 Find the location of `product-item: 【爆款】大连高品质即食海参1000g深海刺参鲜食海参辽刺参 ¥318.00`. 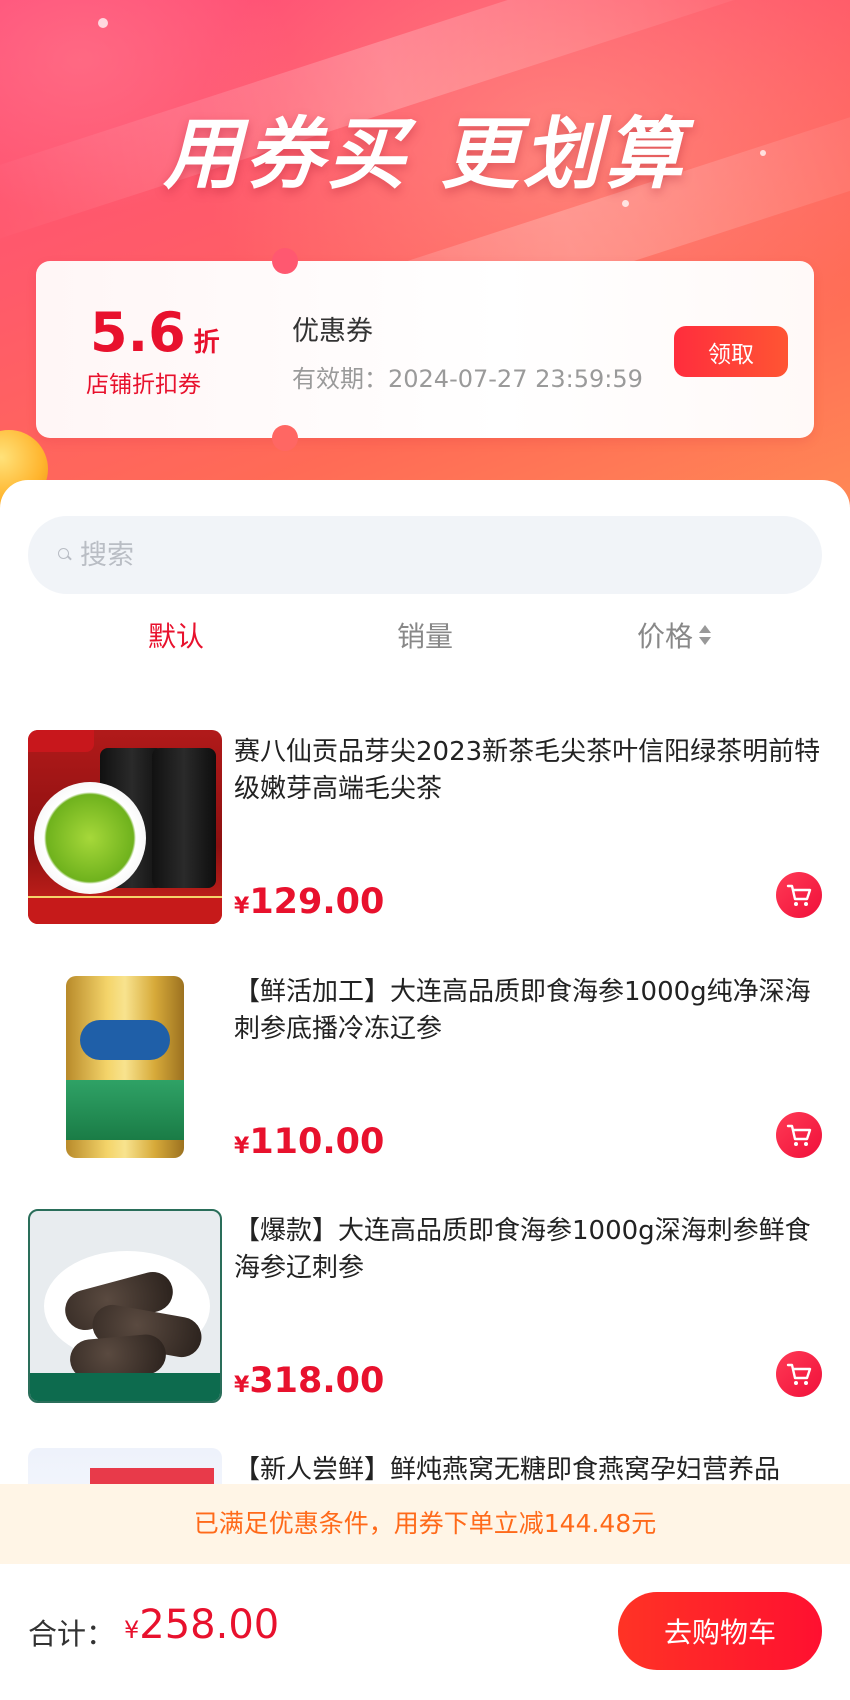

product-item: 【爆款】大连高品质即食海参1000g深海刺参鲜食海参辽刺参 ¥318.00 is located at coordinates (425, 1309).